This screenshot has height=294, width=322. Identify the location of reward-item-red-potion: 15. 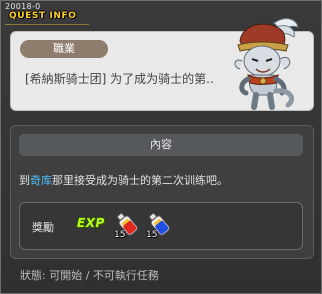
(127, 224).